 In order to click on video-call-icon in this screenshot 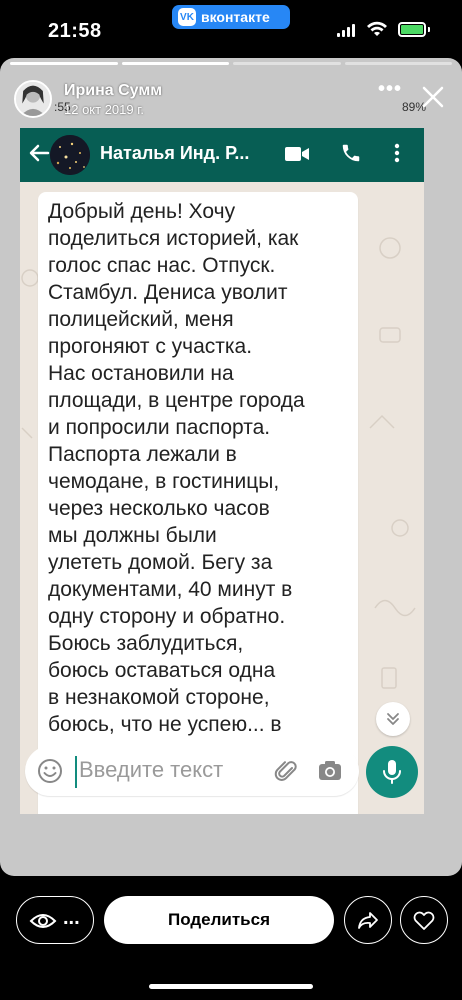, I will do `click(297, 154)`.